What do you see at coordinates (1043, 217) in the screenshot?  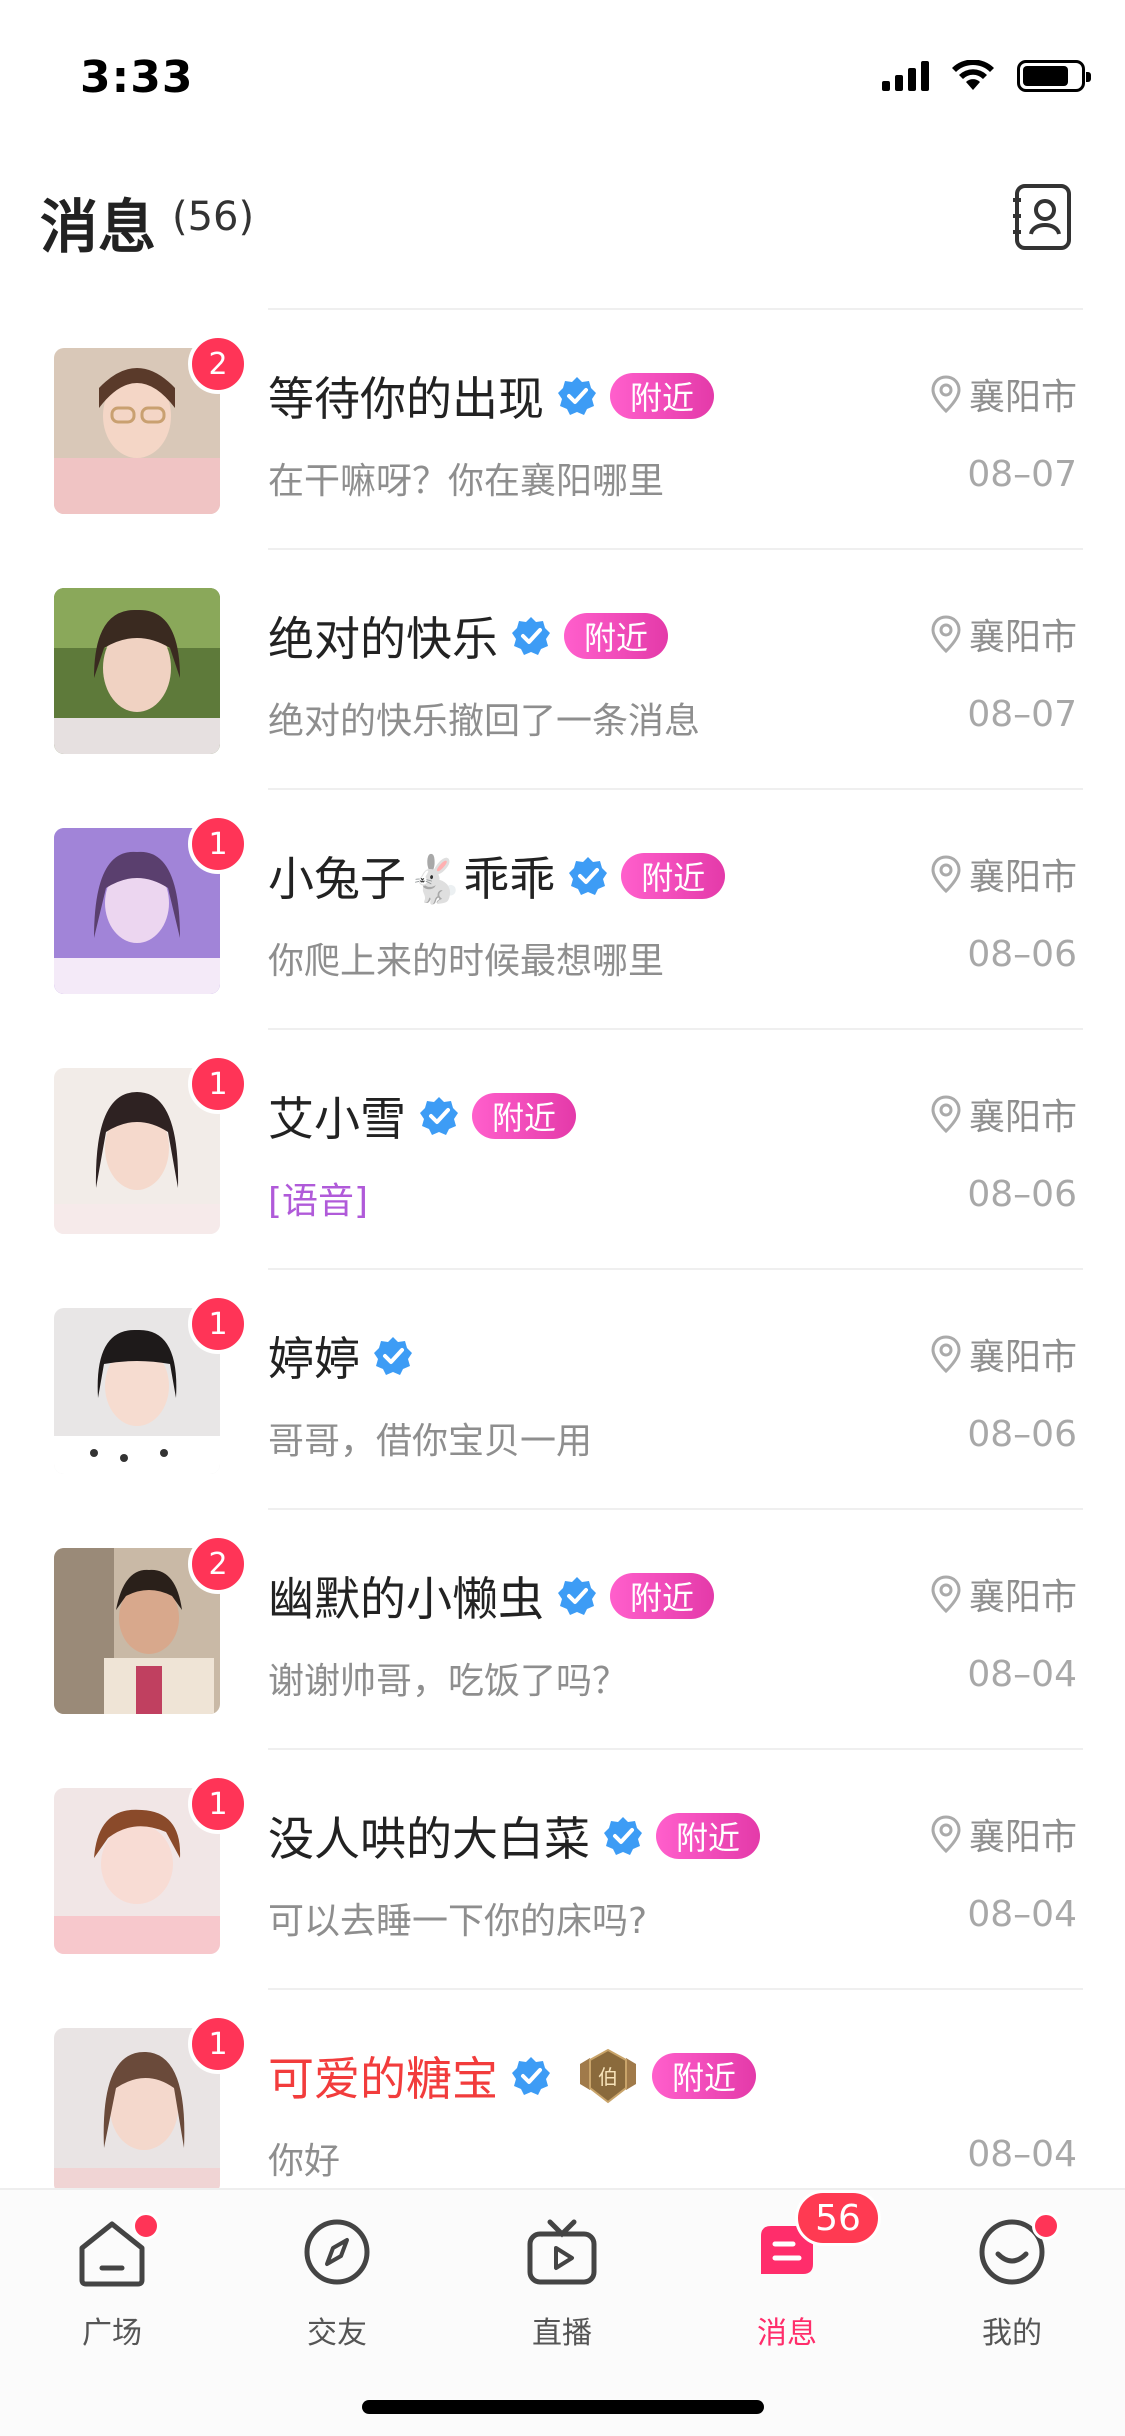 I see `contacts-icon` at bounding box center [1043, 217].